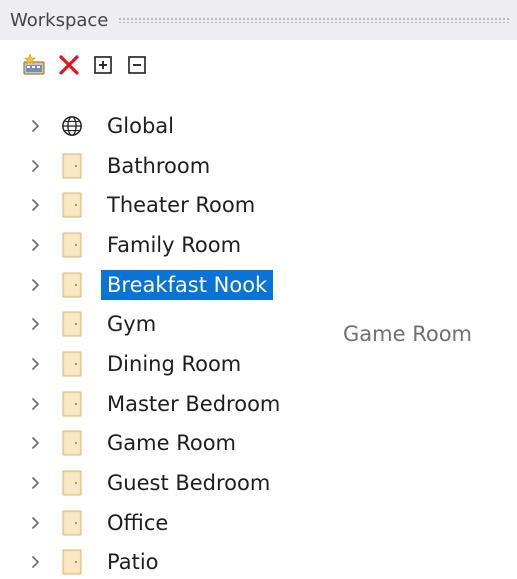 The height and width of the screenshot is (579, 517). What do you see at coordinates (258, 561) in the screenshot?
I see `tree-item-patio: Patio` at bounding box center [258, 561].